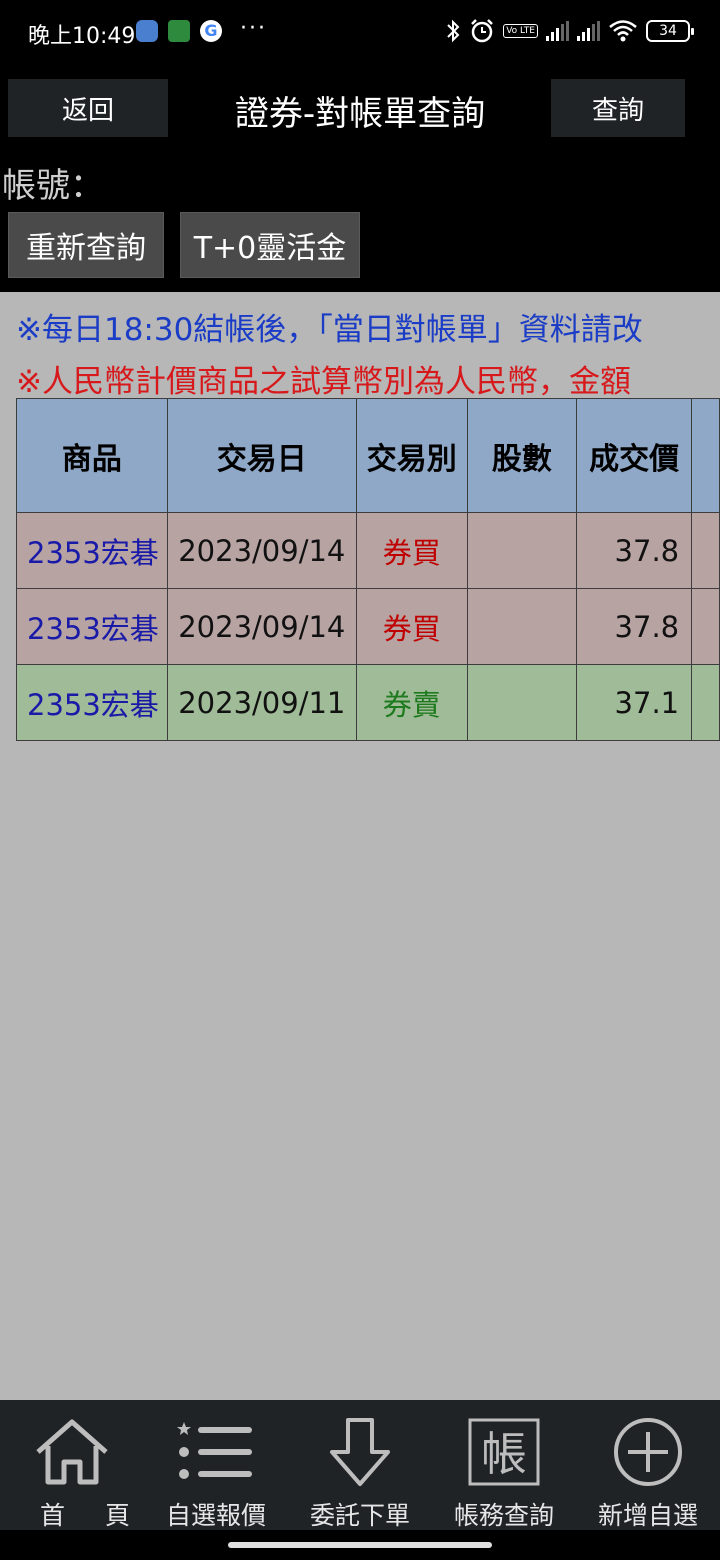 The image size is (720, 1560). I want to click on nav-account-query: 帳 帳務查詢, so click(504, 1465).